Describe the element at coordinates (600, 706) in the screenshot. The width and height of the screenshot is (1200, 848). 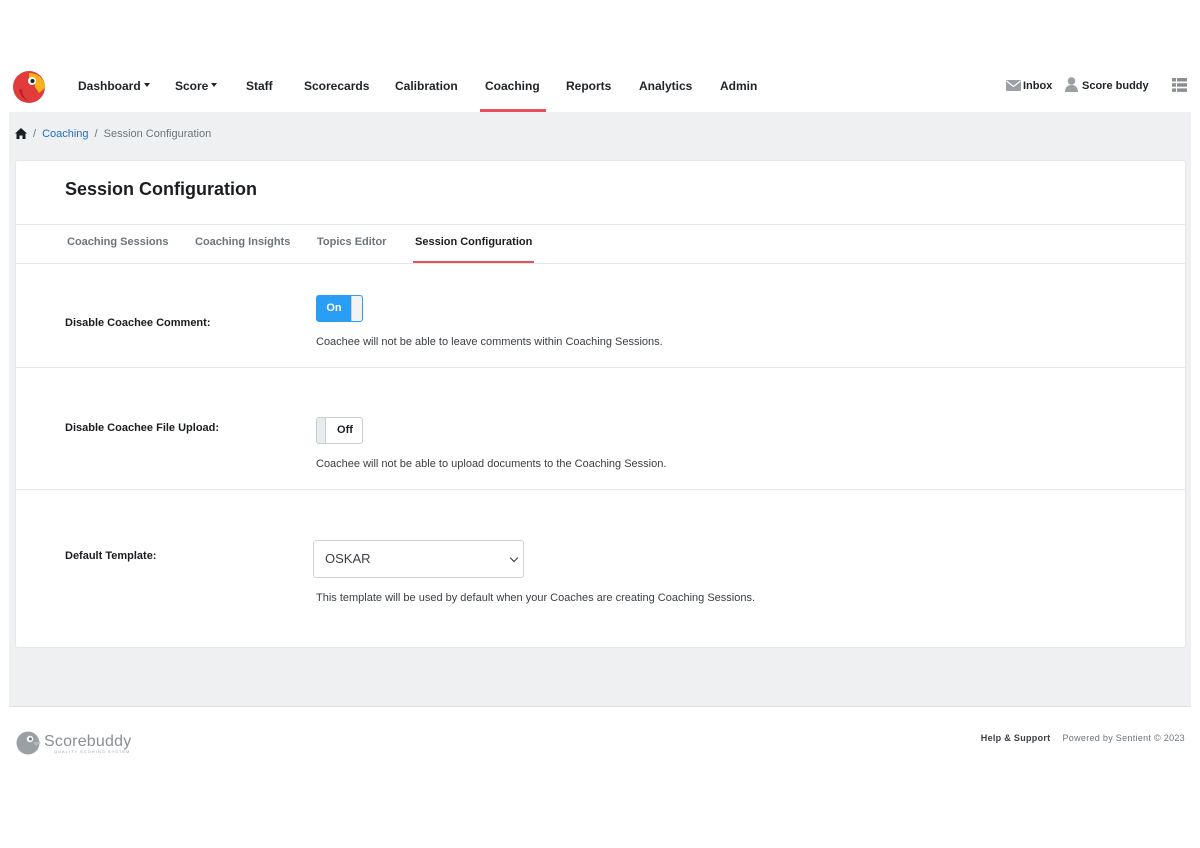
I see `footer-divider` at that location.